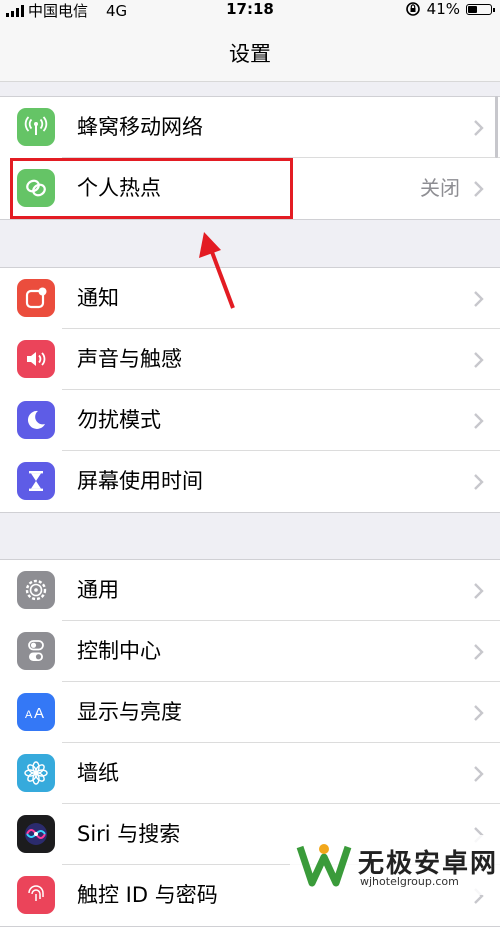 This screenshot has width=500, height=927. I want to click on status-right: 41%, so click(450, 9).